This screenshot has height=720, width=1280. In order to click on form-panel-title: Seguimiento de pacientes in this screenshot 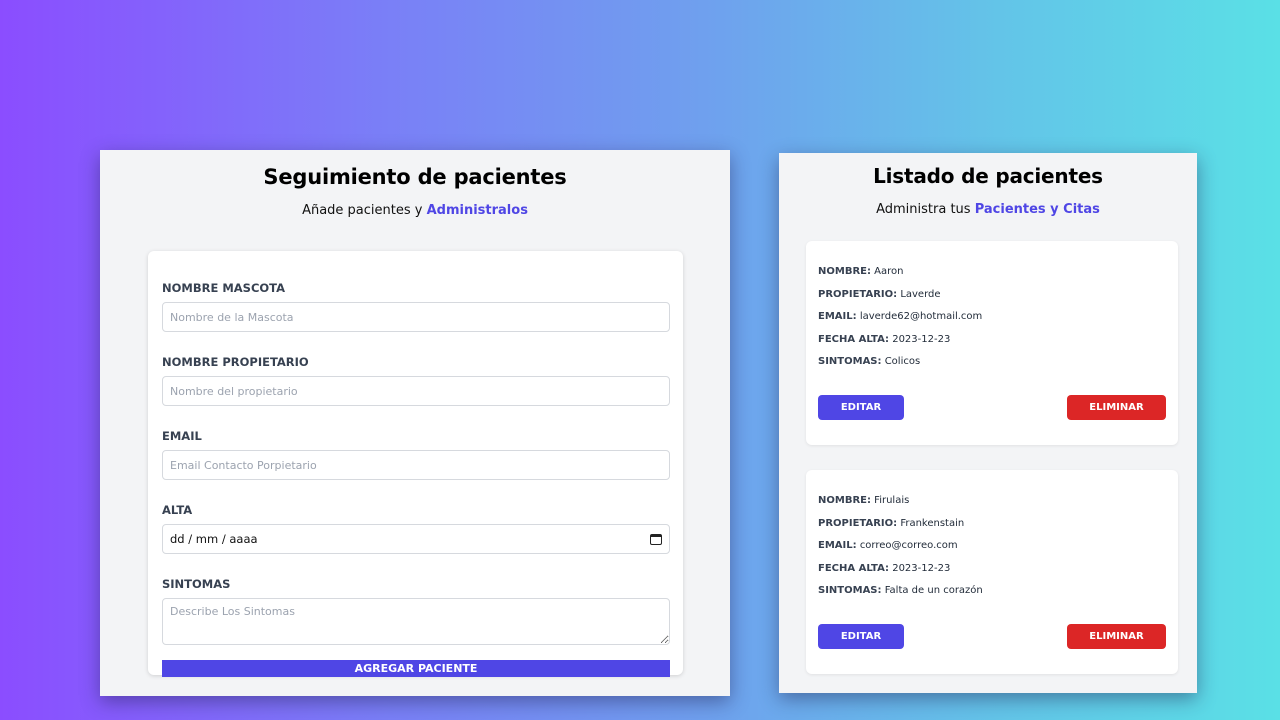, I will do `click(415, 177)`.